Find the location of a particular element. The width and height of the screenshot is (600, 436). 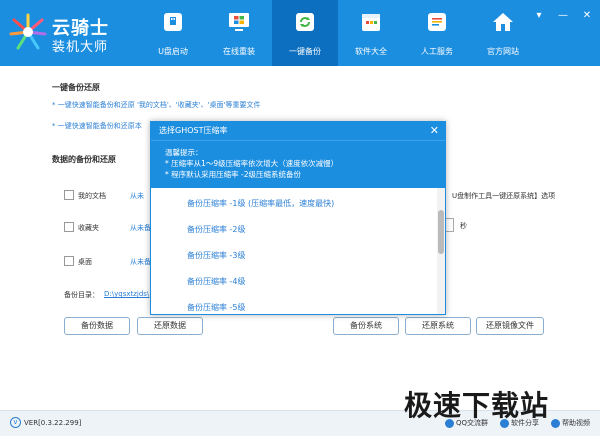

row-label: 收藏夹 is located at coordinates (88, 228).